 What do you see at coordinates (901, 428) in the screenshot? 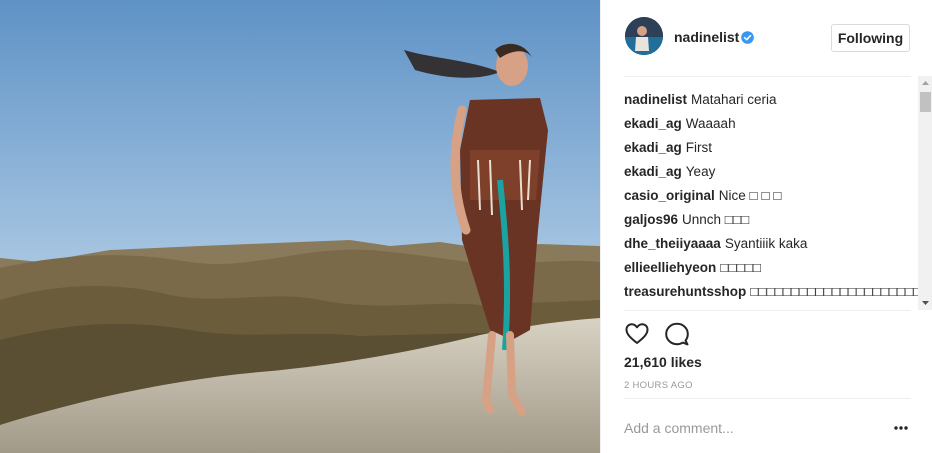
I see `ellipsis-icon` at bounding box center [901, 428].